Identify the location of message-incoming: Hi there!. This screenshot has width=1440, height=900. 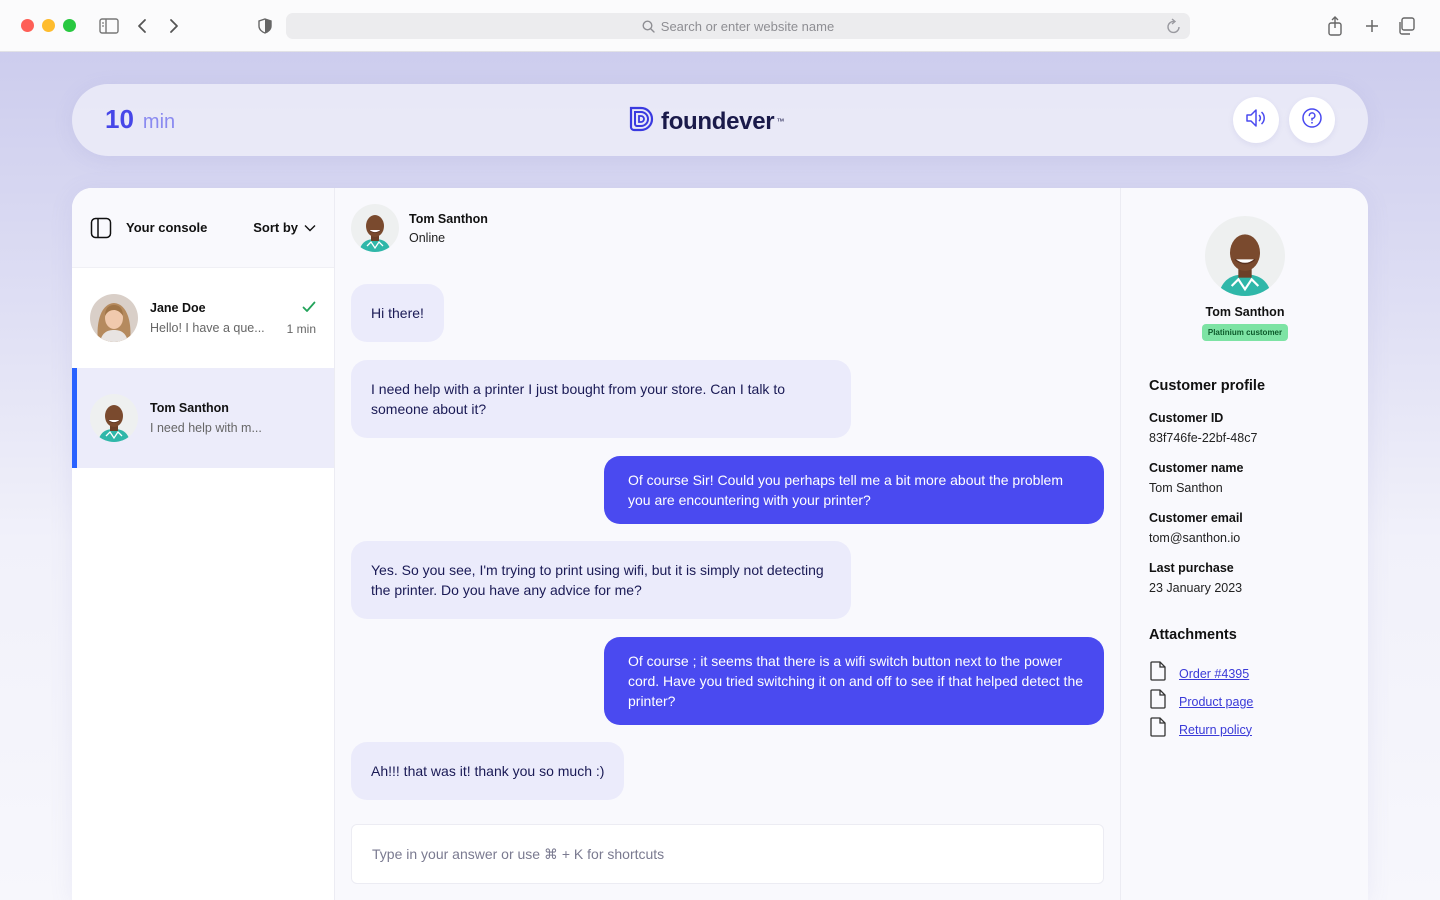
(397, 313).